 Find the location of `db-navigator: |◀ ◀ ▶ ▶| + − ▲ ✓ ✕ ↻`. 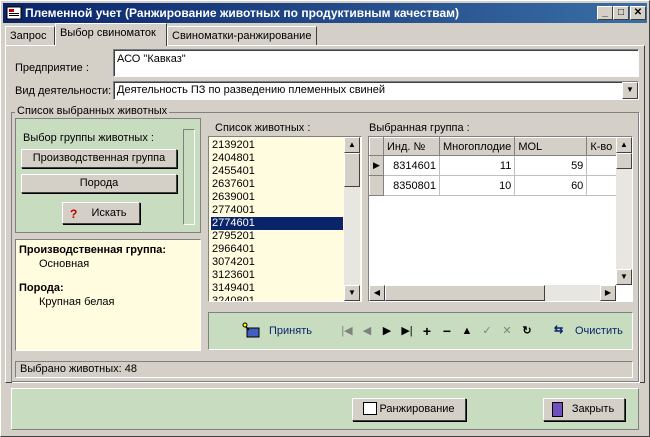

db-navigator: |◀ ◀ ▶ ▶| + − ▲ ✓ ✕ ↻ is located at coordinates (437, 331).